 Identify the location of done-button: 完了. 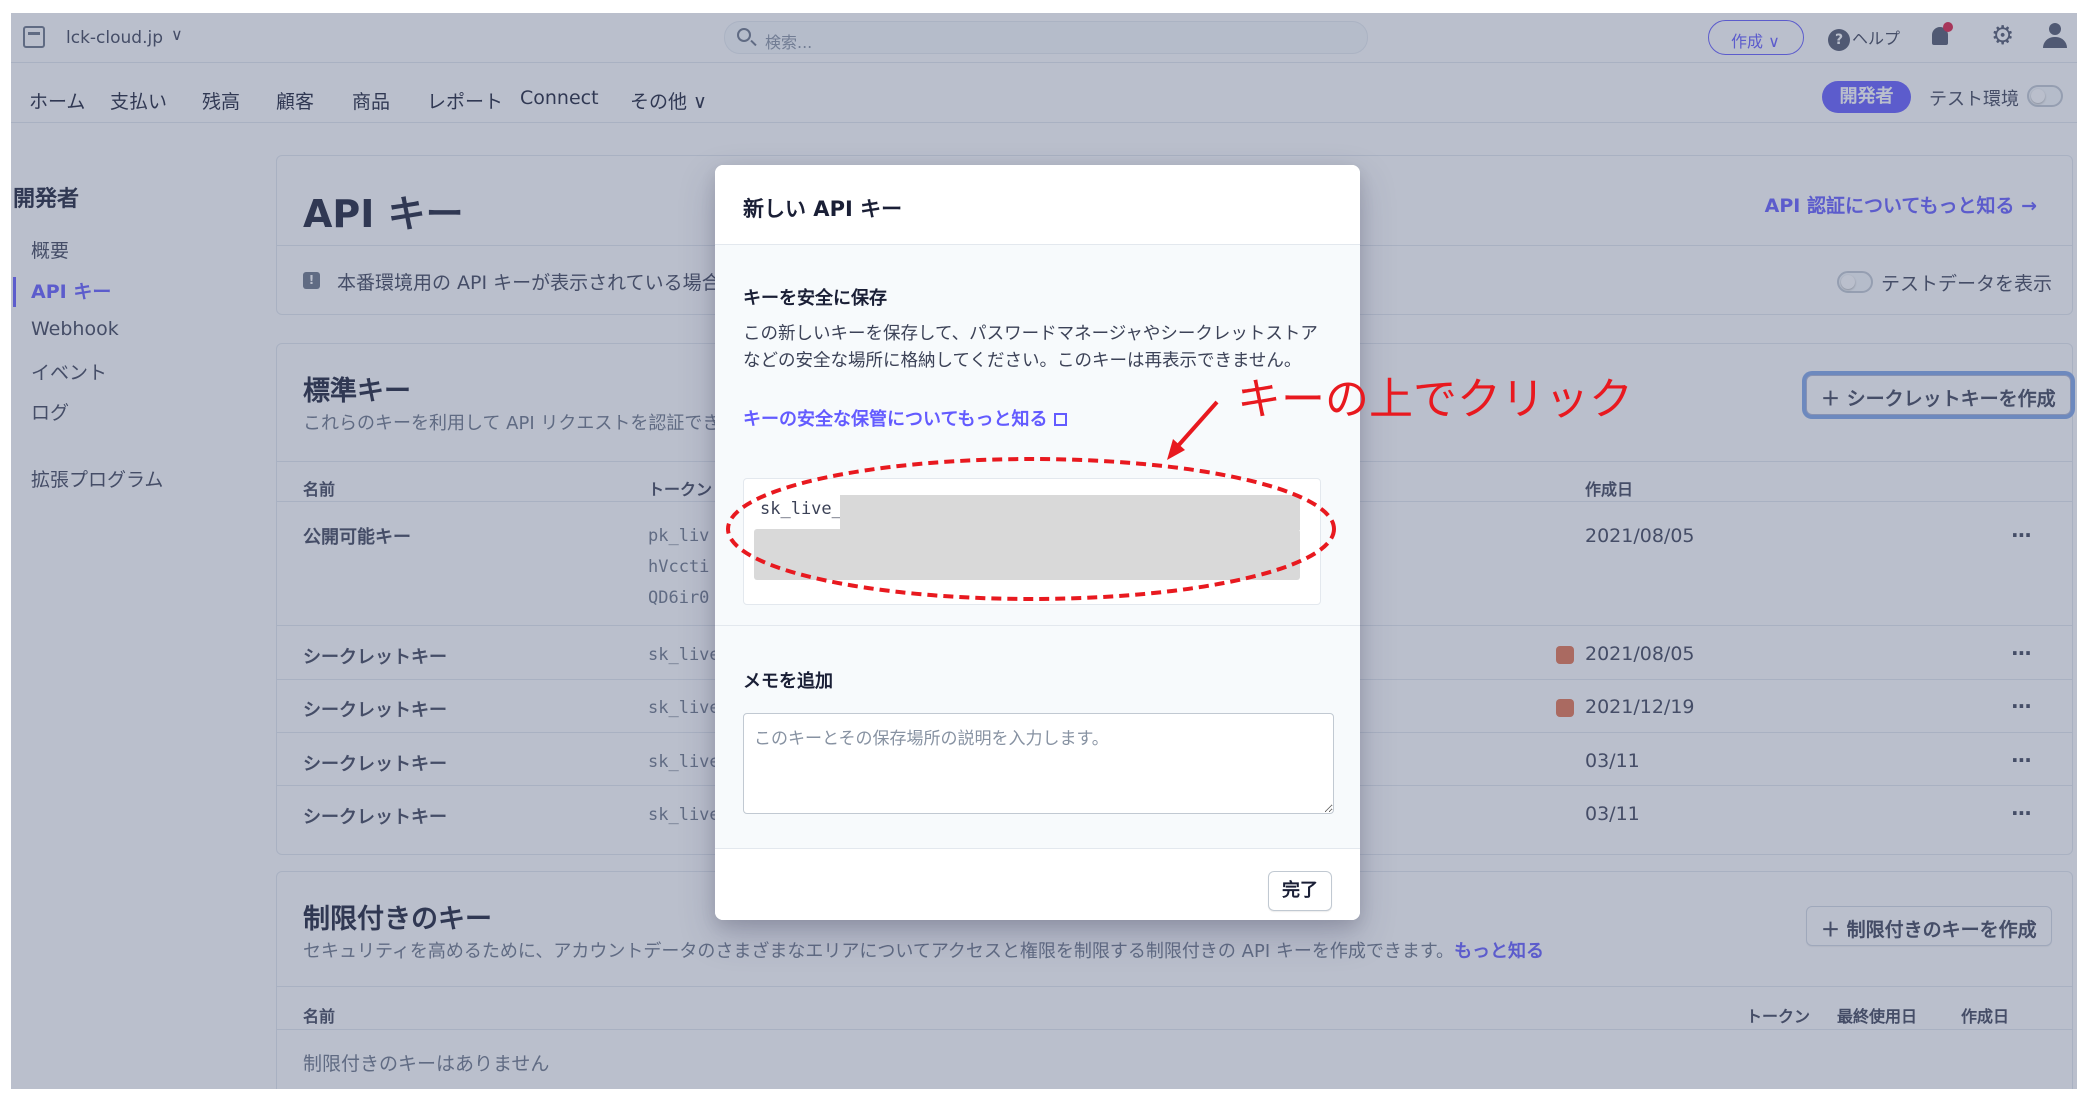
(1300, 891).